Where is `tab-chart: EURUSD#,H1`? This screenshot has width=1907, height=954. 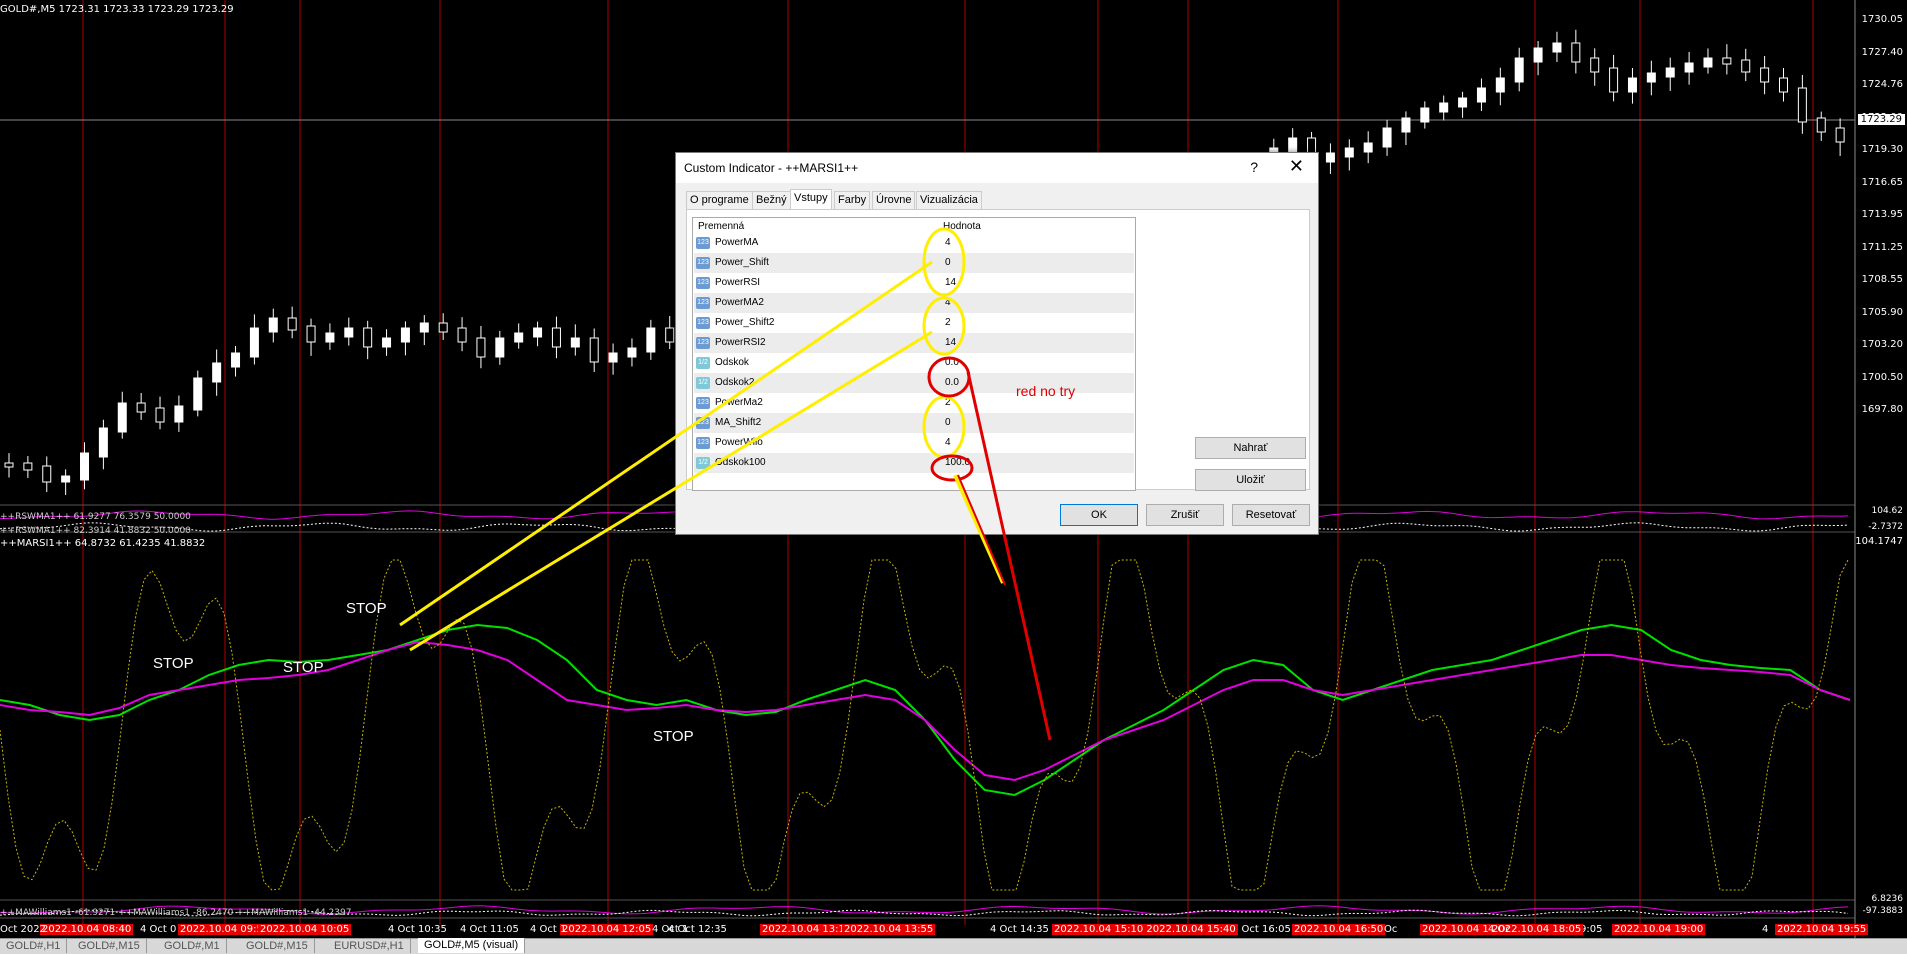
tab-chart: EURUSD#,H1 is located at coordinates (369, 946).